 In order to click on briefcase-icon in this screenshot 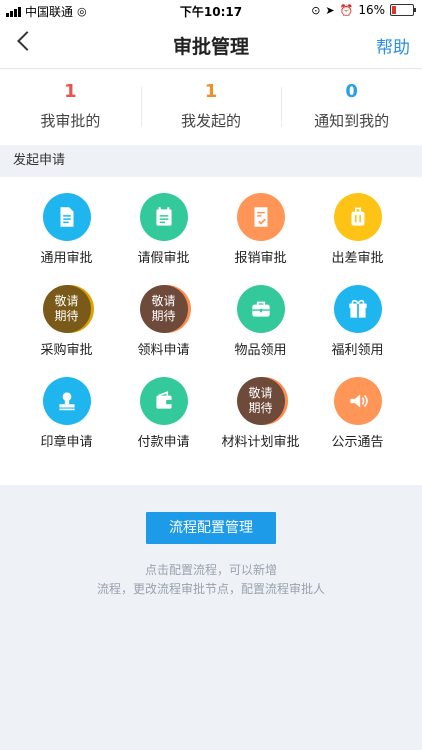, I will do `click(260, 309)`.